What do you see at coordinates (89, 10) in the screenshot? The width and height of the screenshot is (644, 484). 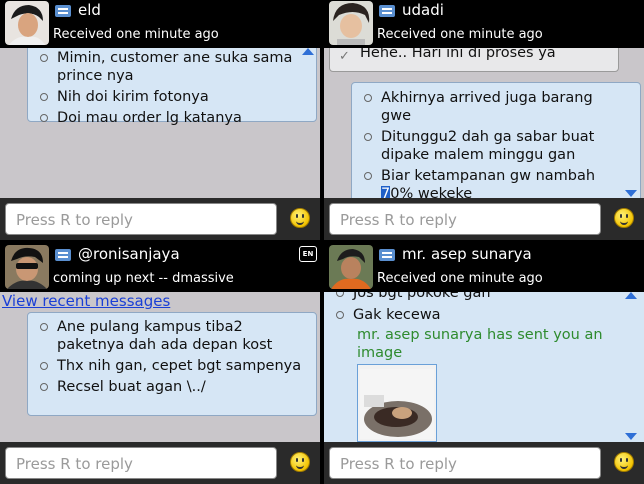 I see `contact-name: eld` at bounding box center [89, 10].